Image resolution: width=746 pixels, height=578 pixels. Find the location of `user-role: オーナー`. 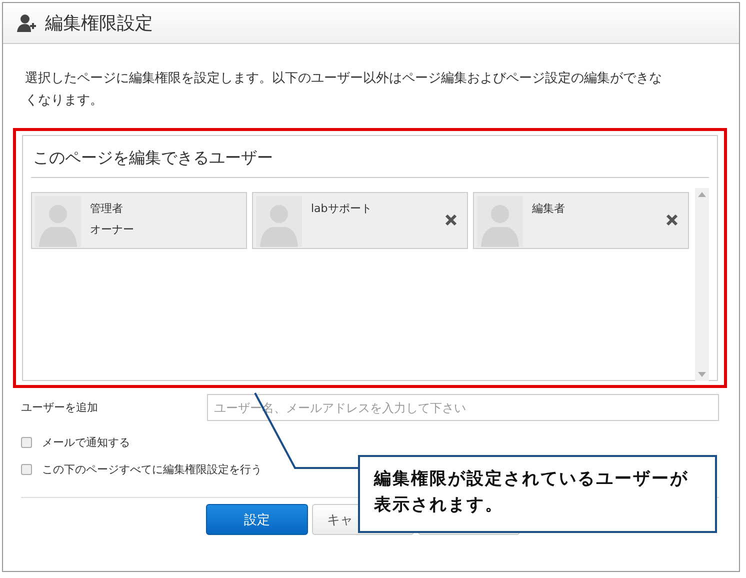

user-role: オーナー is located at coordinates (112, 229).